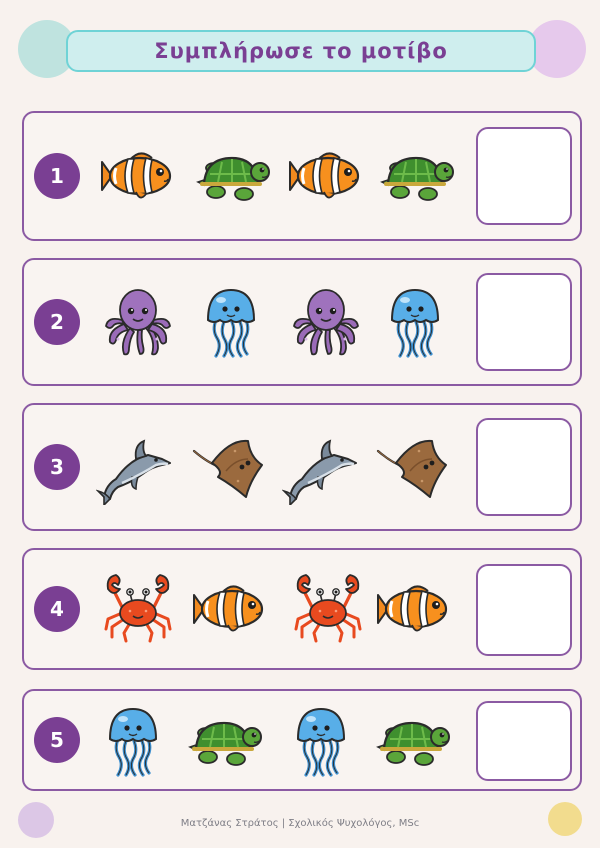 This screenshot has height=848, width=600. Describe the element at coordinates (57, 322) in the screenshot. I see `row-number-badge: 2` at that location.